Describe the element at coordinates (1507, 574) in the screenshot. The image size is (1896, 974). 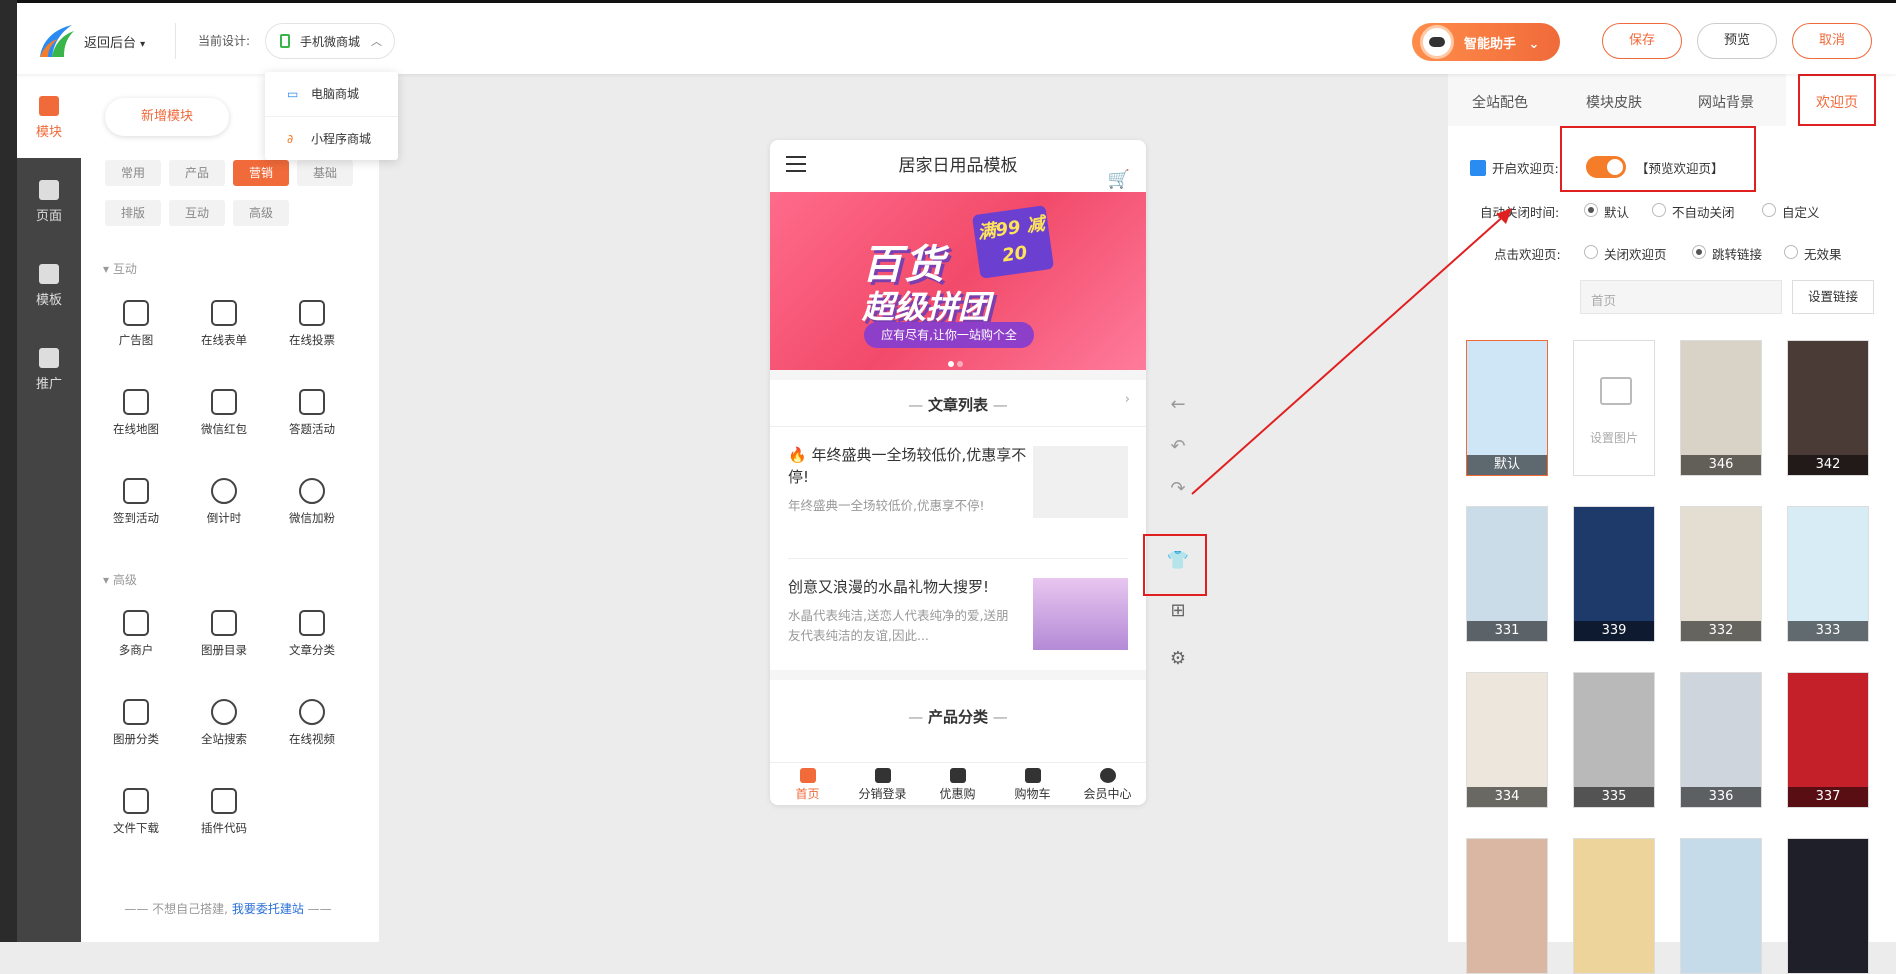
I see `welcome-template-thumb: 331` at that location.